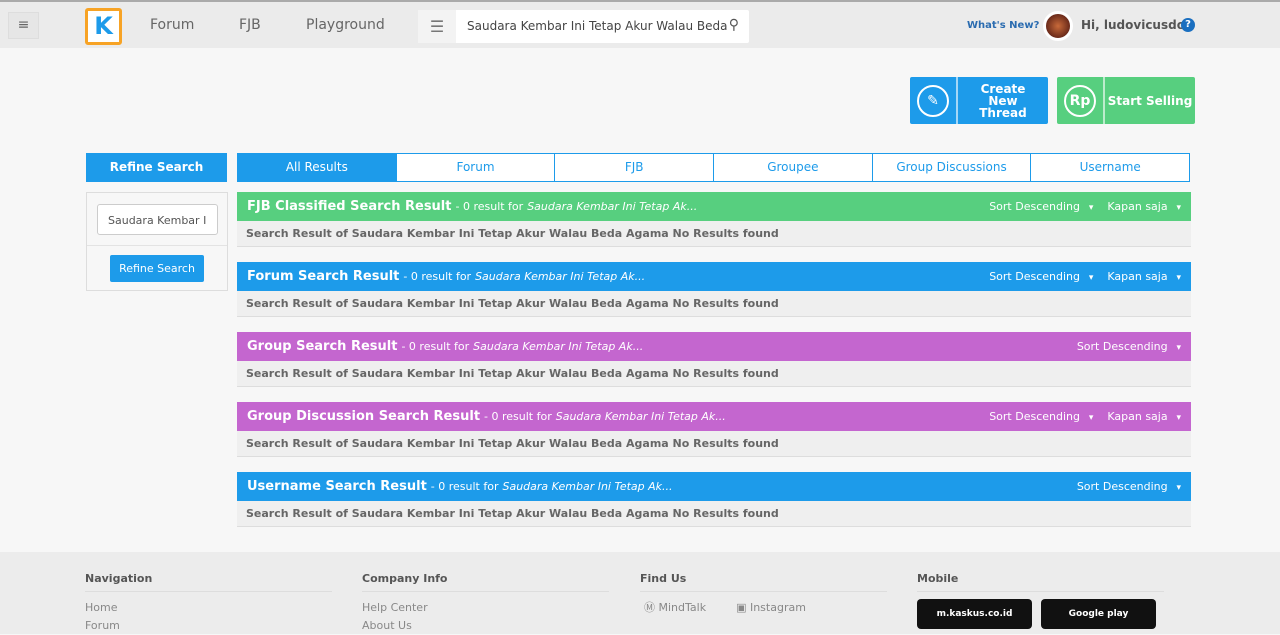  Describe the element at coordinates (1110, 167) in the screenshot. I see `tab-username: Username` at that location.